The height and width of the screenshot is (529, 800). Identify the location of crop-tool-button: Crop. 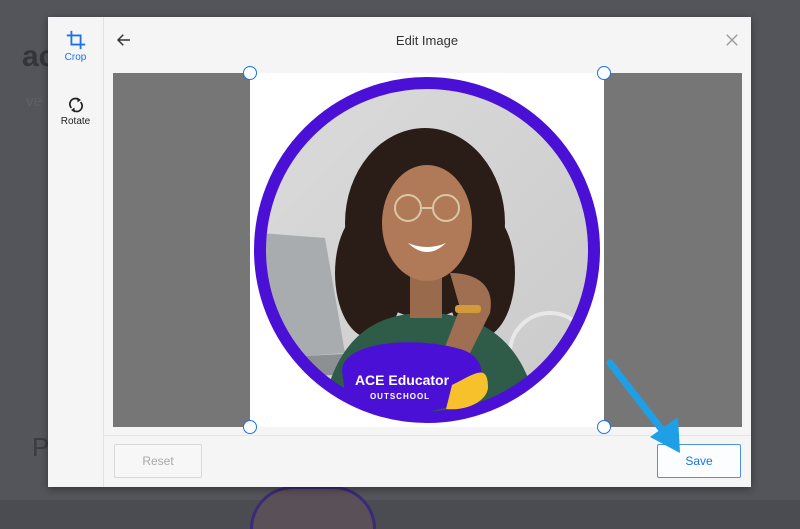
(75, 46).